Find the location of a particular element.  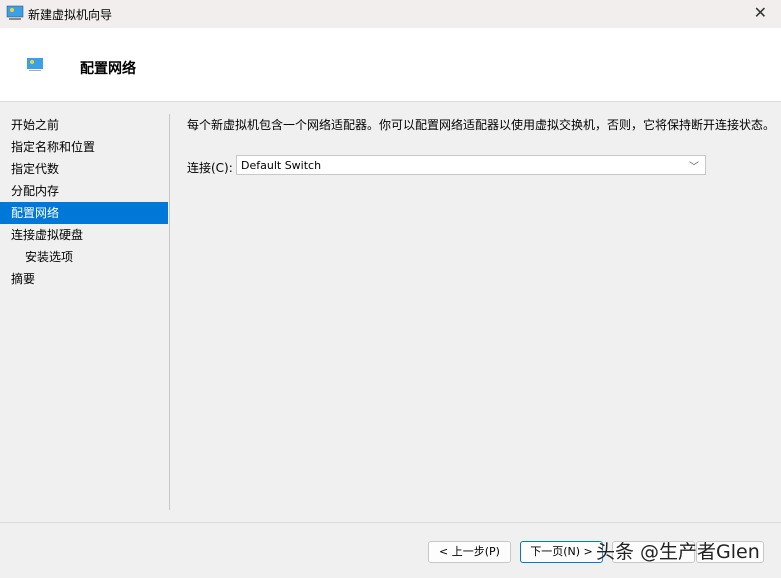

page-header: 配置网络 is located at coordinates (390, 65).